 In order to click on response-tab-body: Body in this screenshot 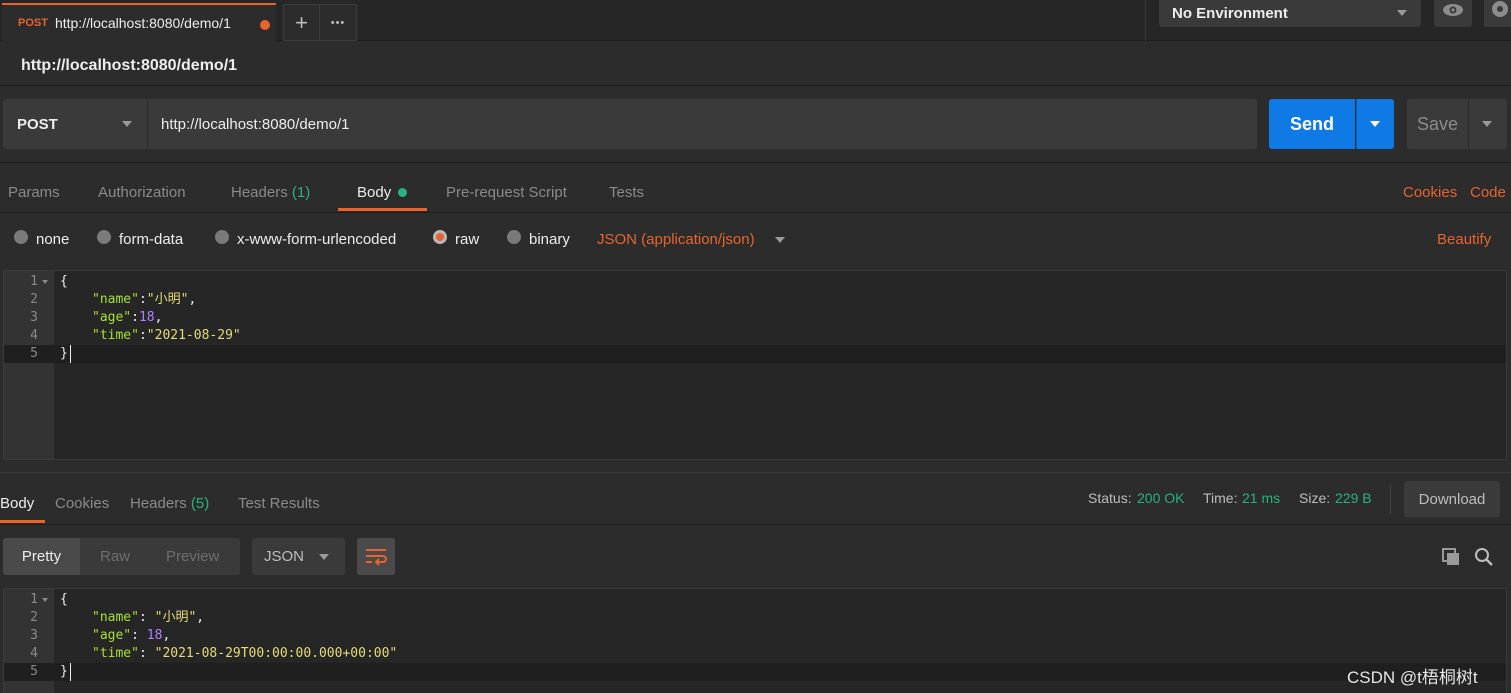, I will do `click(17, 503)`.